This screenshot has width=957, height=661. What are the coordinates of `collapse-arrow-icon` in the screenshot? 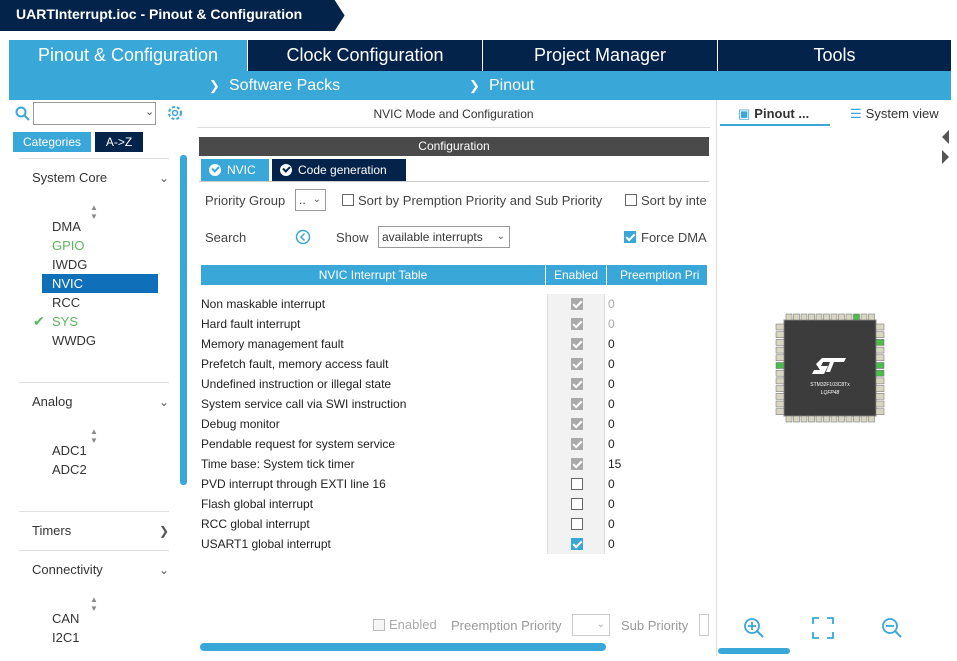 It's located at (945, 137).